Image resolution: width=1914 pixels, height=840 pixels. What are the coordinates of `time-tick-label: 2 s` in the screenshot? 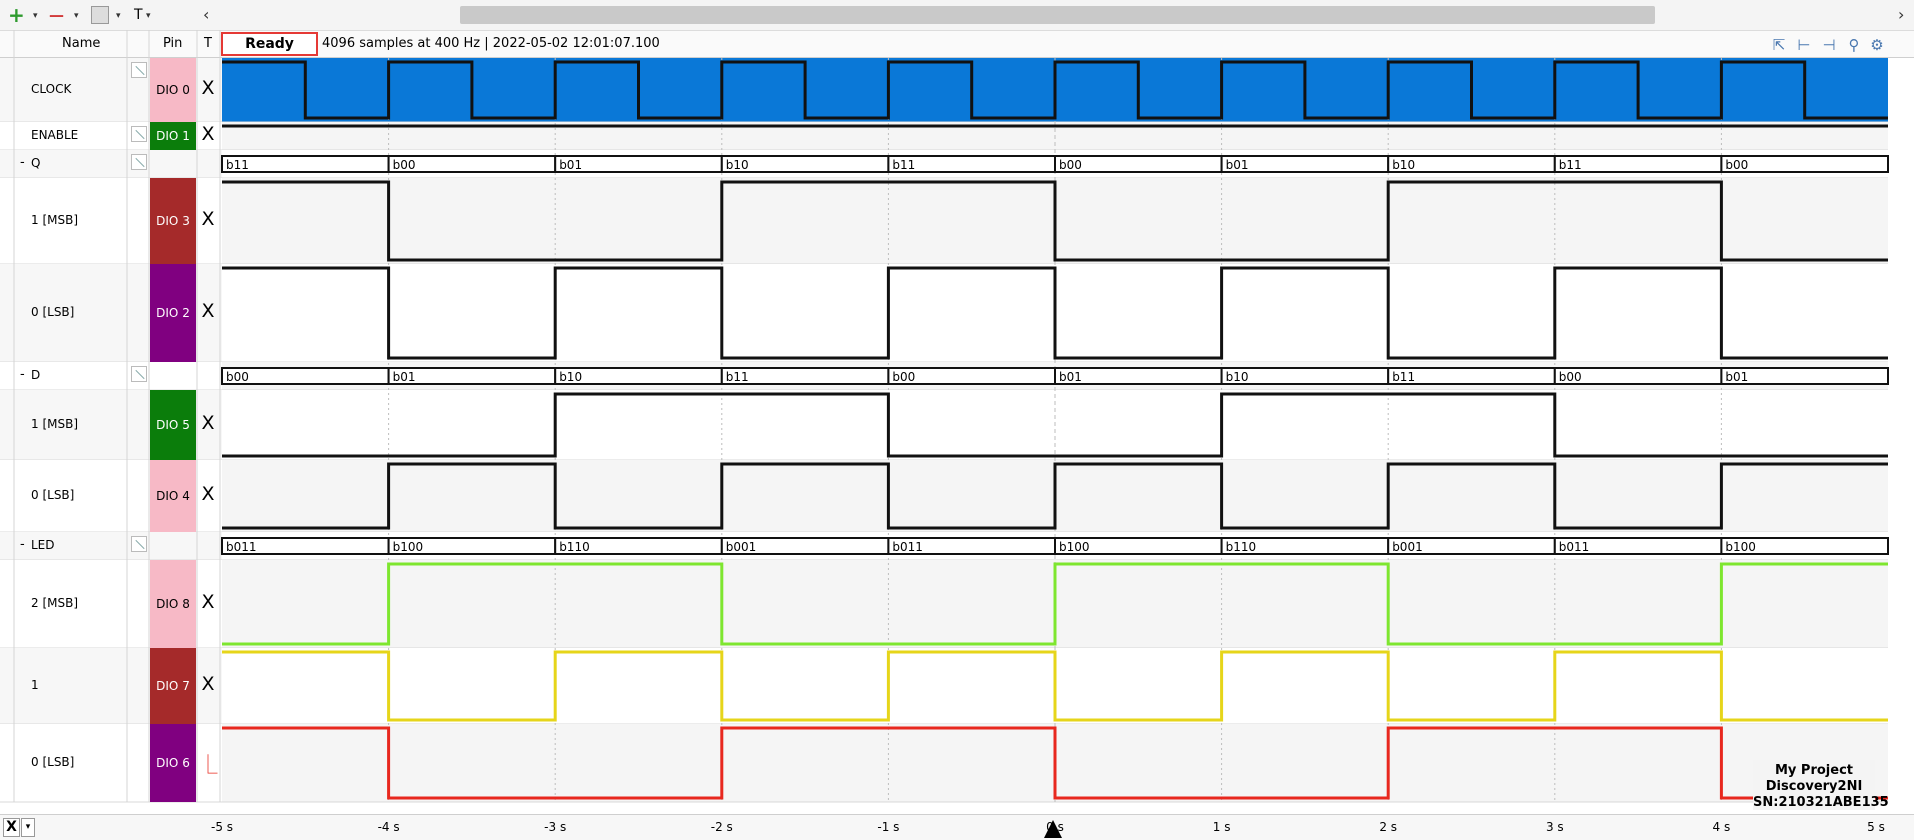 It's located at (1388, 827).